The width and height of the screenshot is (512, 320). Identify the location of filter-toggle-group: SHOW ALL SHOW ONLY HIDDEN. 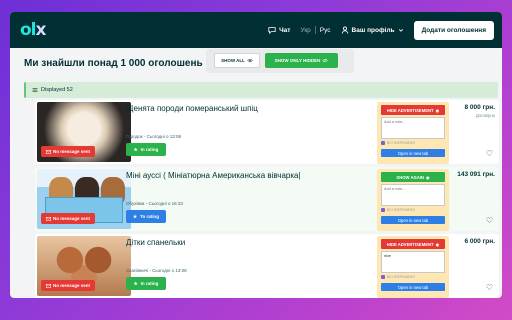
(280, 61).